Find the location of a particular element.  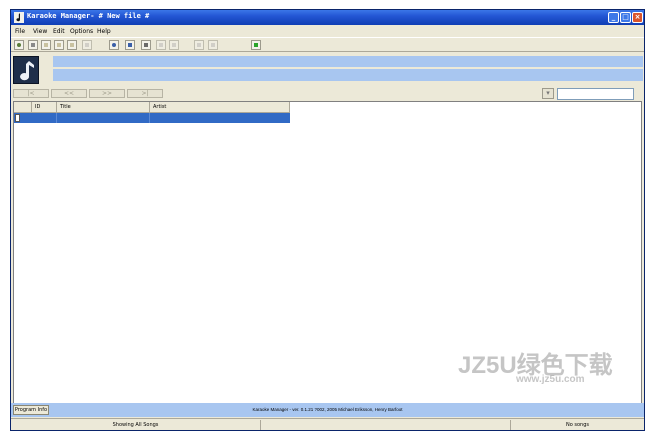

row-marker is located at coordinates (17, 118).